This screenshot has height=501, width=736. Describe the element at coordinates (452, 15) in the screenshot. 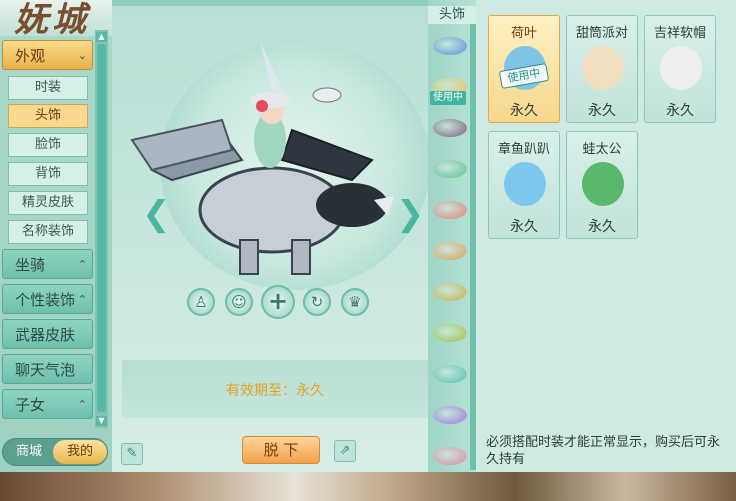

I see `strip-header: 头饰` at that location.